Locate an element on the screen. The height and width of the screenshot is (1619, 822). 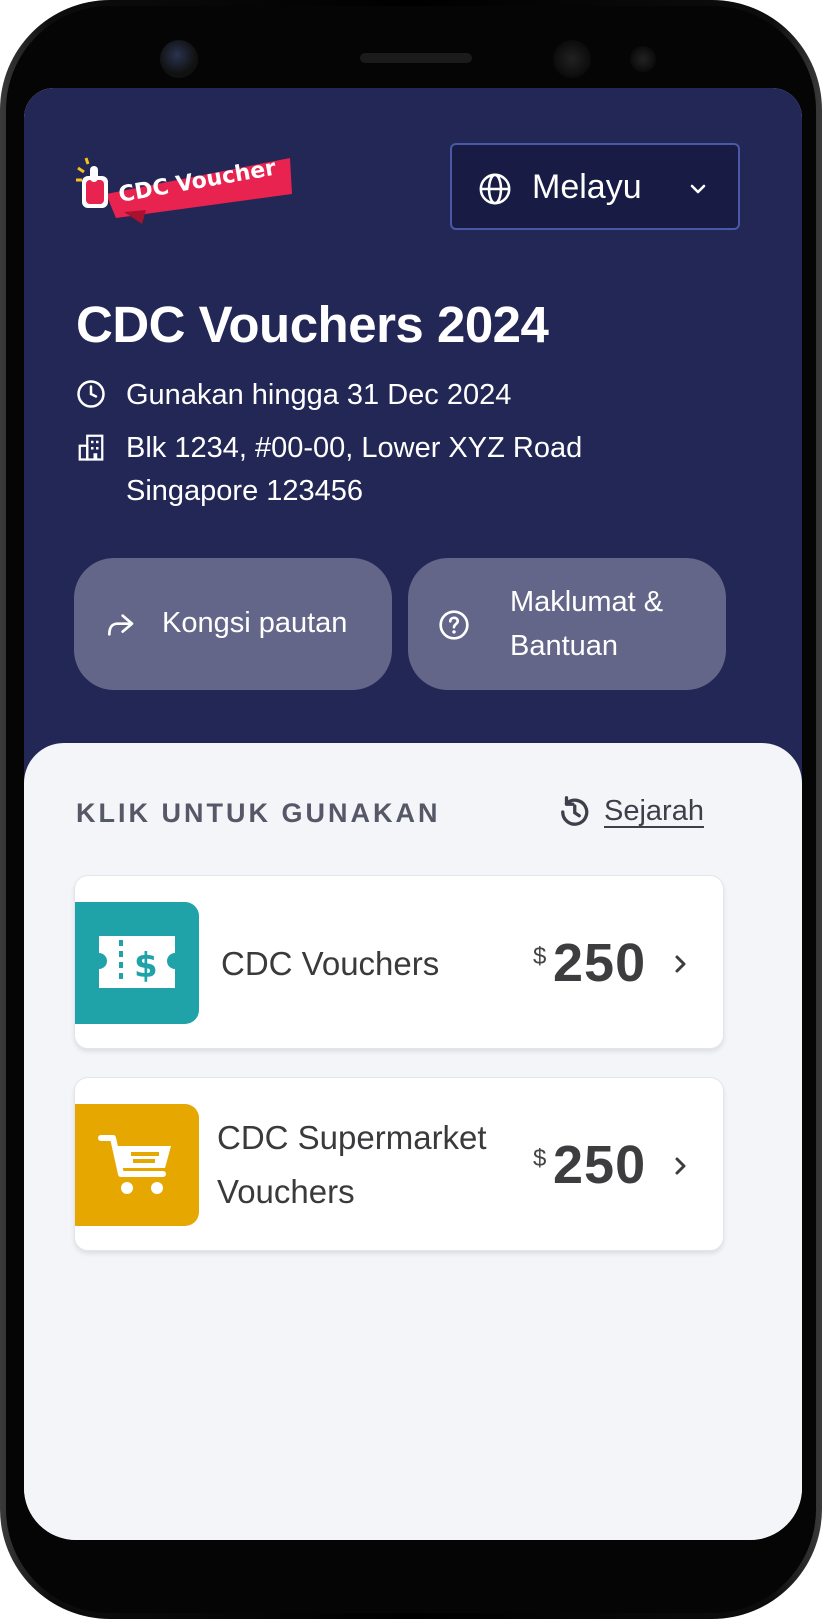
share-link-label: Kongsi pautan is located at coordinates (255, 623).